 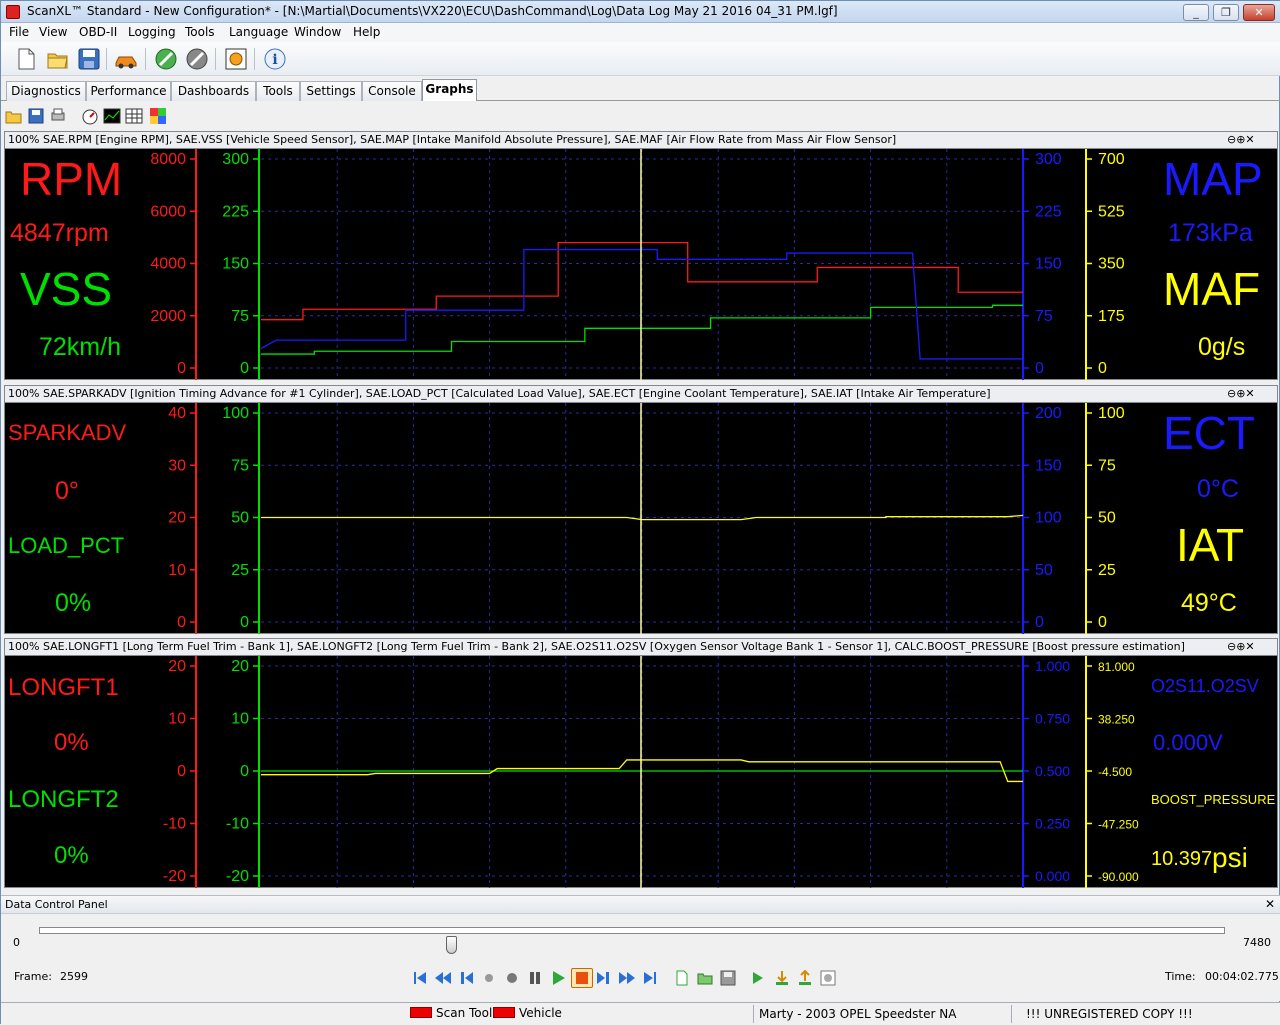 I want to click on axis-tick-label: 25, so click(x=1107, y=570).